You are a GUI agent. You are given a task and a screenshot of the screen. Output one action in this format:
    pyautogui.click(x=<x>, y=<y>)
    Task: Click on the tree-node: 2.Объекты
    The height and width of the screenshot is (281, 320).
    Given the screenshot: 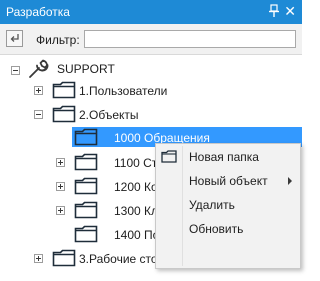 What is the action you would take?
    pyautogui.click(x=151, y=114)
    